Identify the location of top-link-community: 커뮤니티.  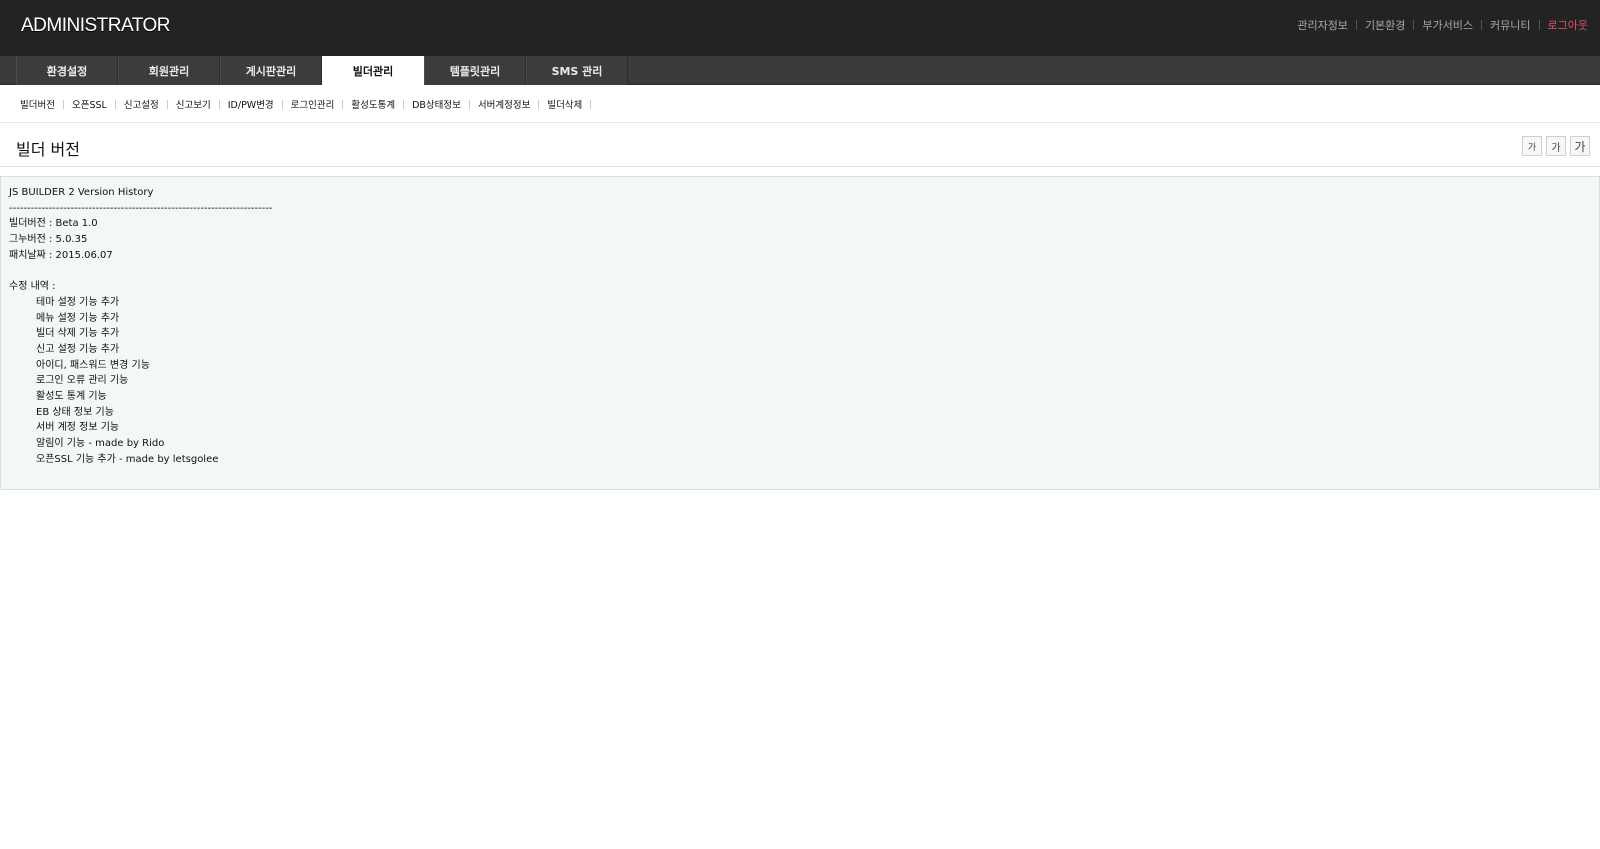
(1510, 25).